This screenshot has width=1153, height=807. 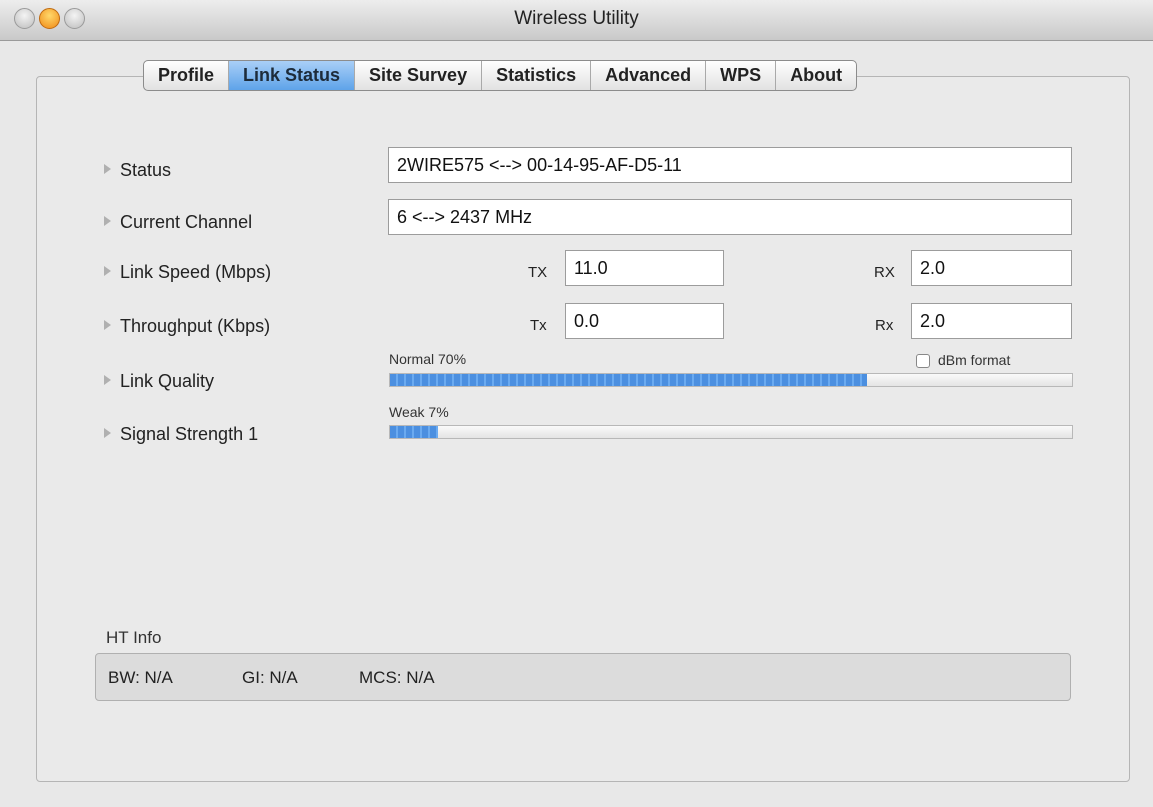 What do you see at coordinates (134, 637) in the screenshot?
I see `ht-info-title: HT Info` at bounding box center [134, 637].